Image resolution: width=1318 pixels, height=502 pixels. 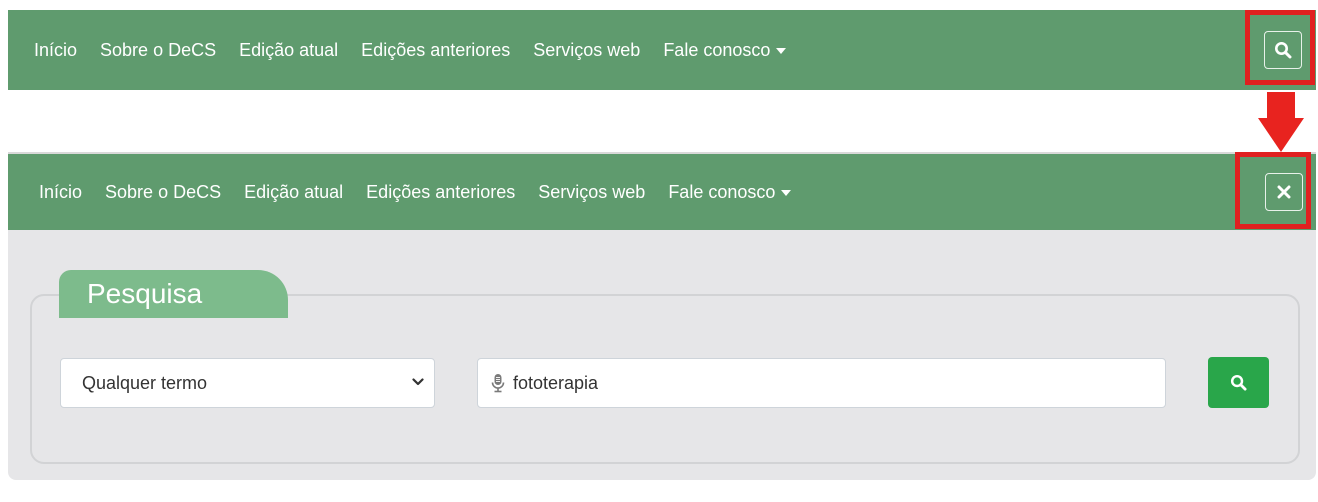 I want to click on search-query-text: fototerapia, so click(x=556, y=382).